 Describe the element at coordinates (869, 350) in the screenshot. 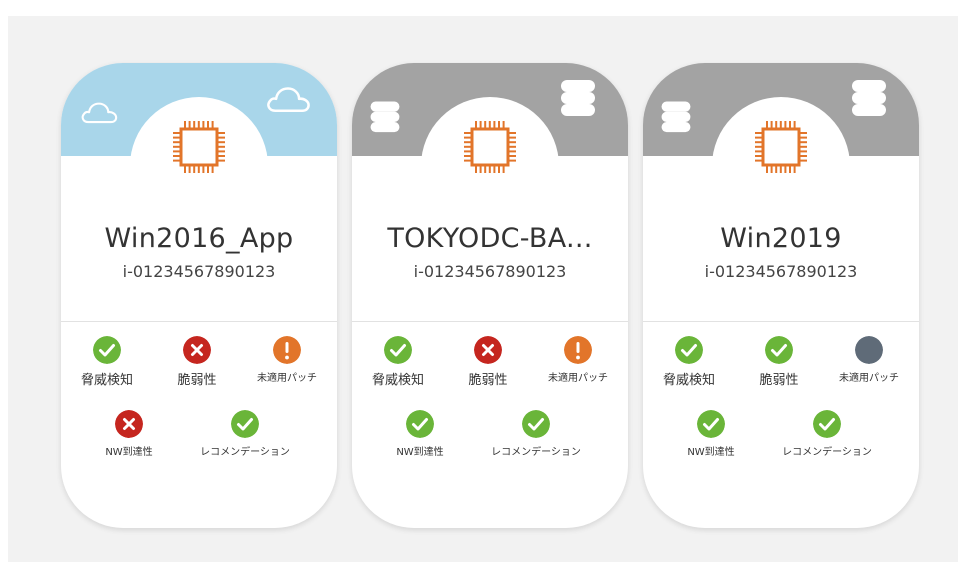

I see `inactive-dot-icon` at that location.